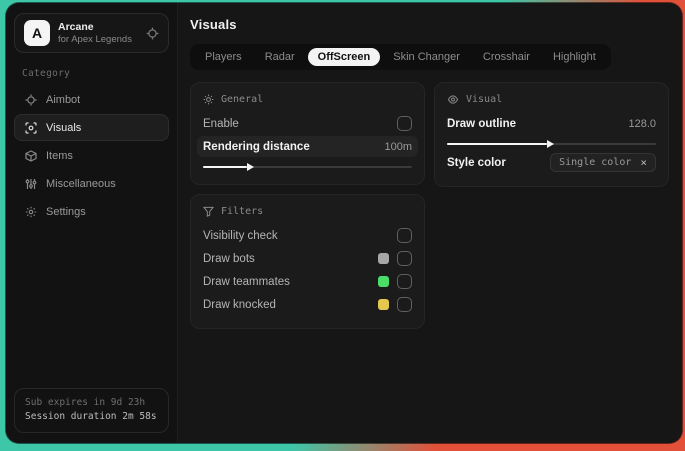 Image resolution: width=685 pixels, height=451 pixels. I want to click on crosshair-icon, so click(31, 100).